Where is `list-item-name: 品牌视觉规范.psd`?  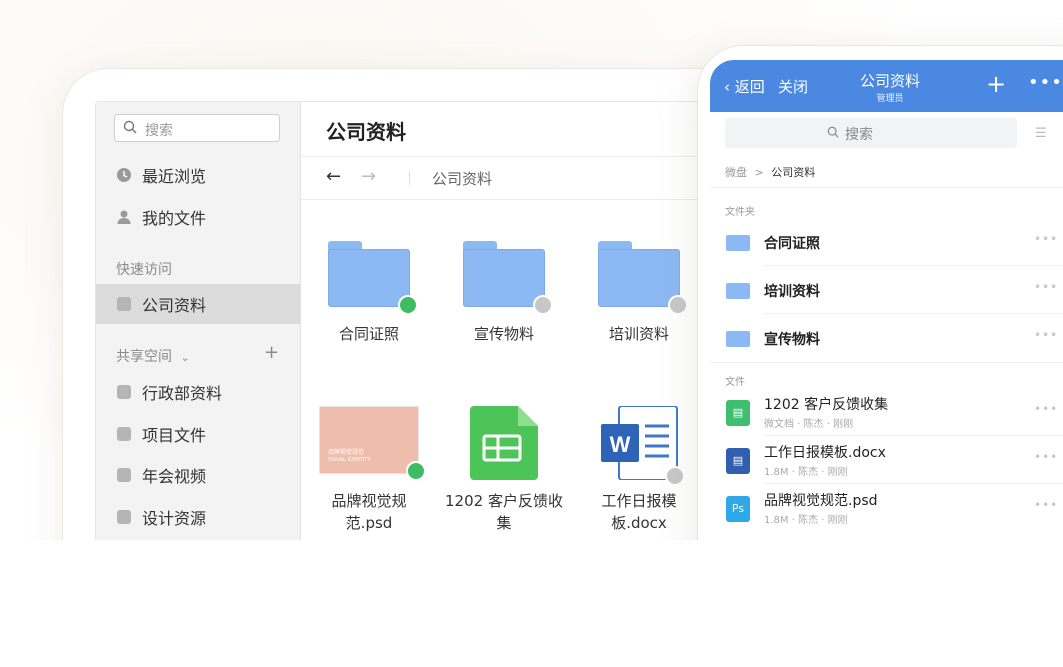
list-item-name: 品牌视觉规范.psd is located at coordinates (821, 501).